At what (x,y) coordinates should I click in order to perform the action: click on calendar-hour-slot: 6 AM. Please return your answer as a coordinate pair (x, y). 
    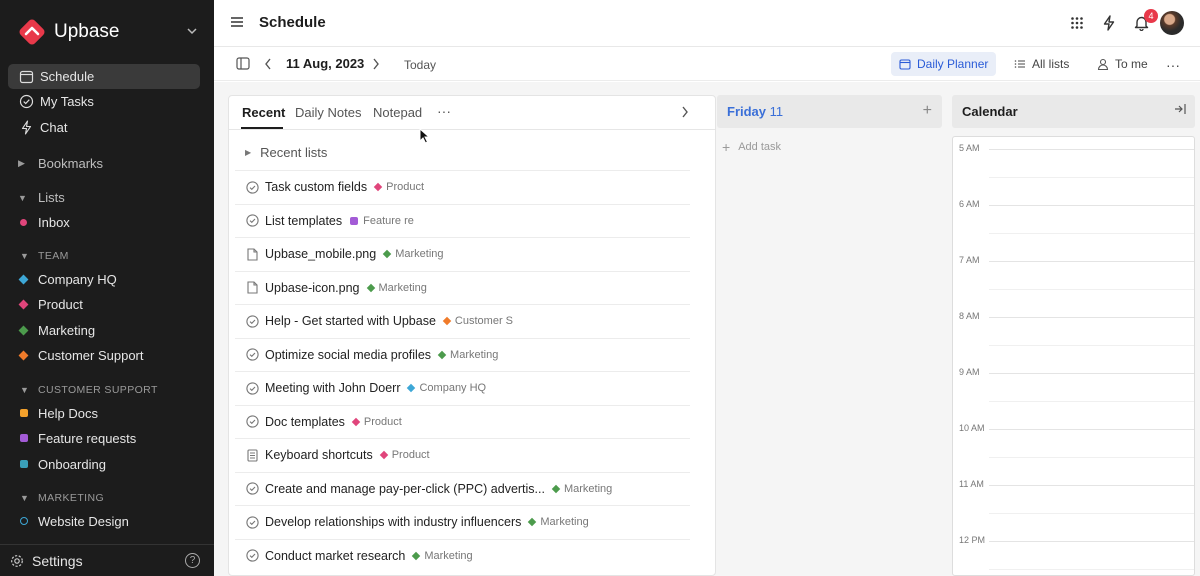
    Looking at the image, I should click on (1073, 221).